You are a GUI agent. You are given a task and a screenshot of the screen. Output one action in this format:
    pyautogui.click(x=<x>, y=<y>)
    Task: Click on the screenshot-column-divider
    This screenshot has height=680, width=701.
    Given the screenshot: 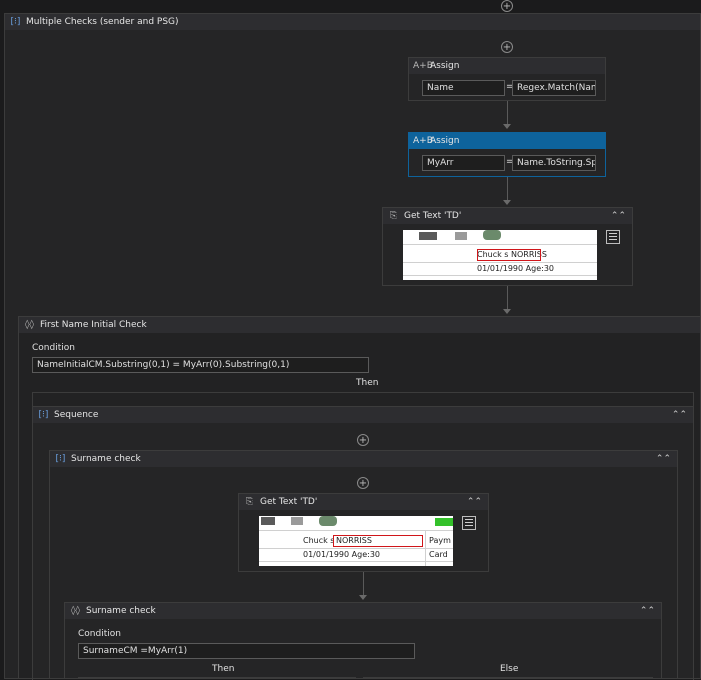 What is the action you would take?
    pyautogui.click(x=425, y=548)
    